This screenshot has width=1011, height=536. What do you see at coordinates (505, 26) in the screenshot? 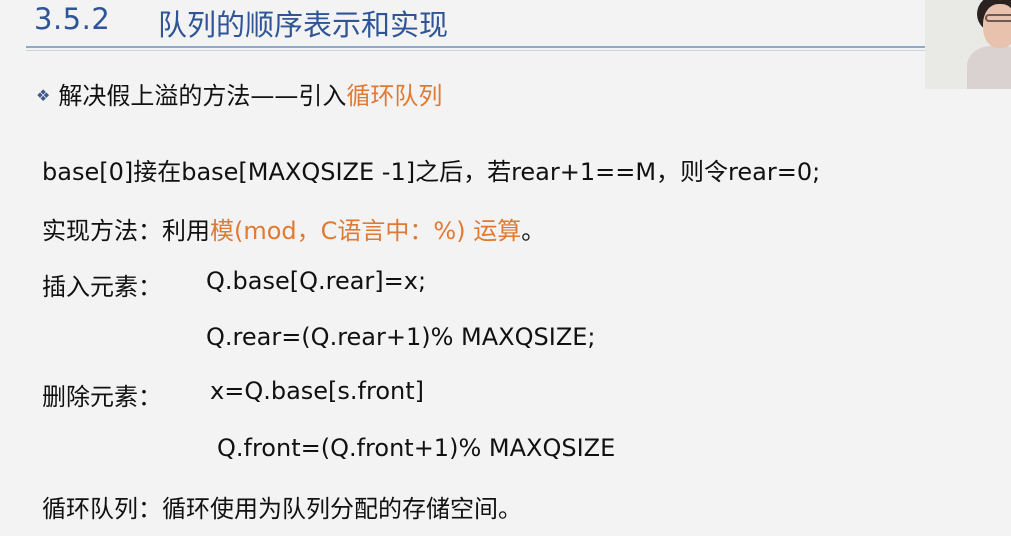
I see `title-bar: 3.5.2 队列的顺序表示和实现` at bounding box center [505, 26].